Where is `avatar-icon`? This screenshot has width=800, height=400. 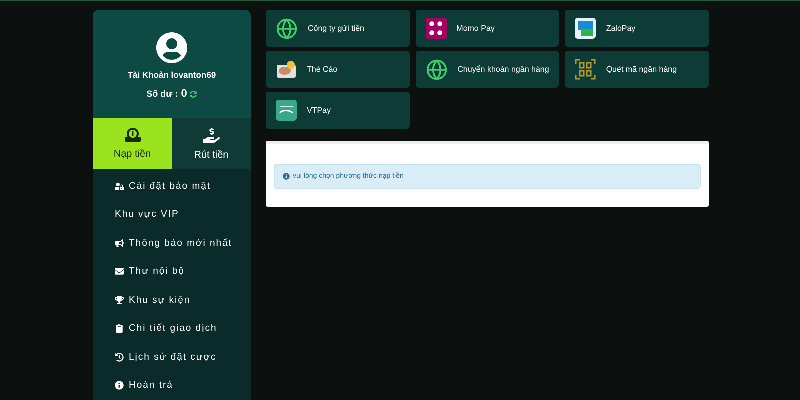
avatar-icon is located at coordinates (172, 48).